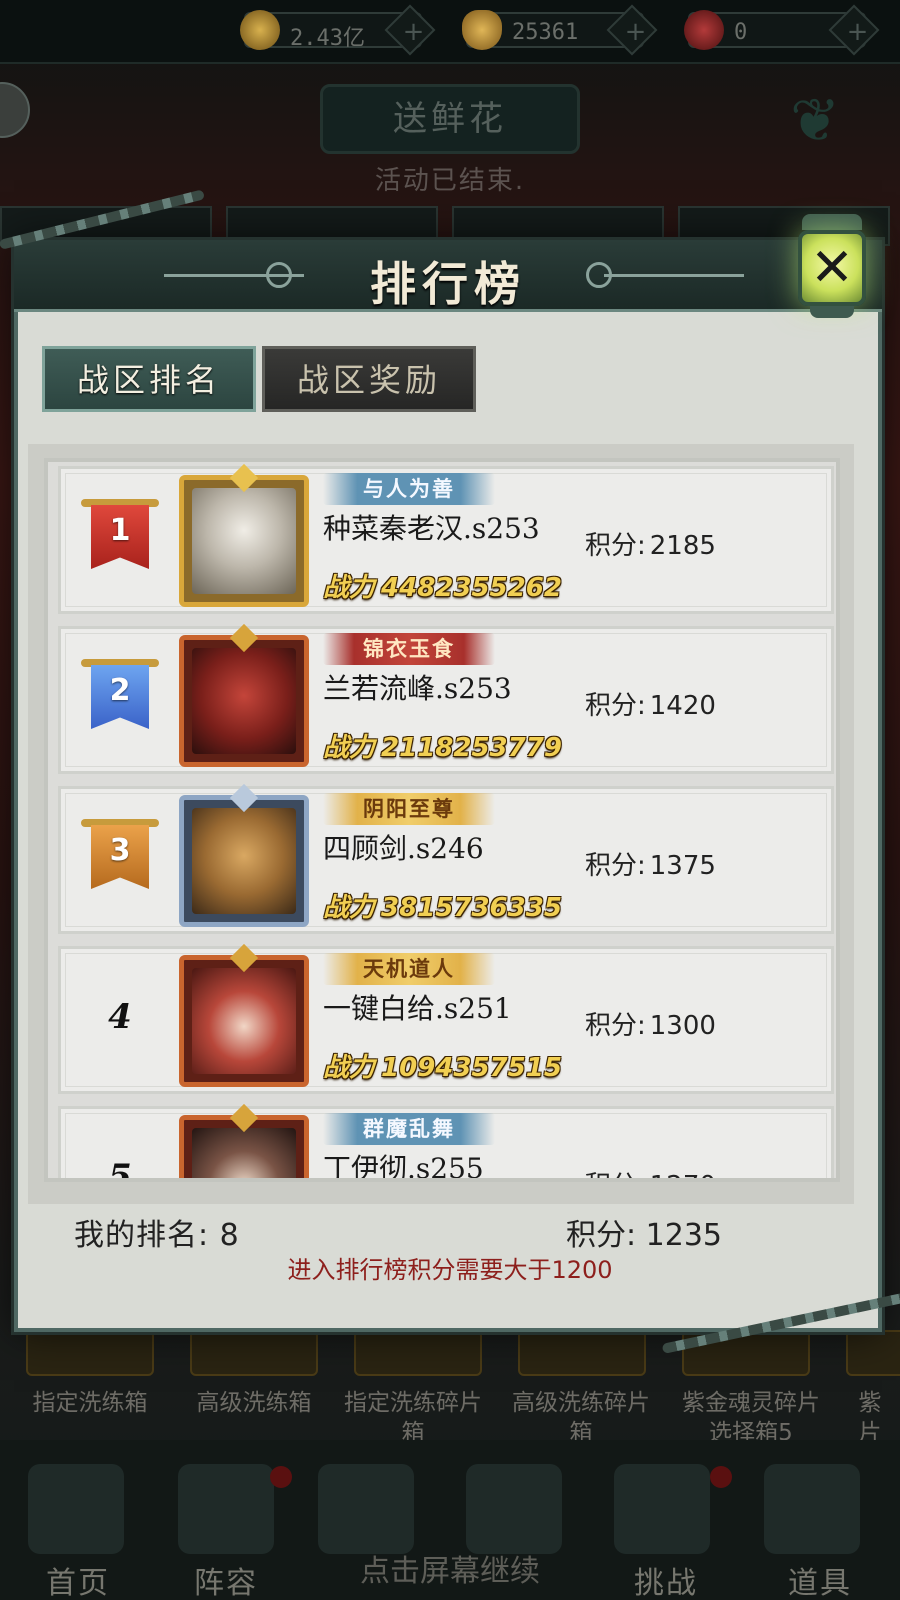 Image resolution: width=900 pixels, height=1600 pixels. Describe the element at coordinates (471, 908) in the screenshot. I see `power-value: 3815736335` at that location.